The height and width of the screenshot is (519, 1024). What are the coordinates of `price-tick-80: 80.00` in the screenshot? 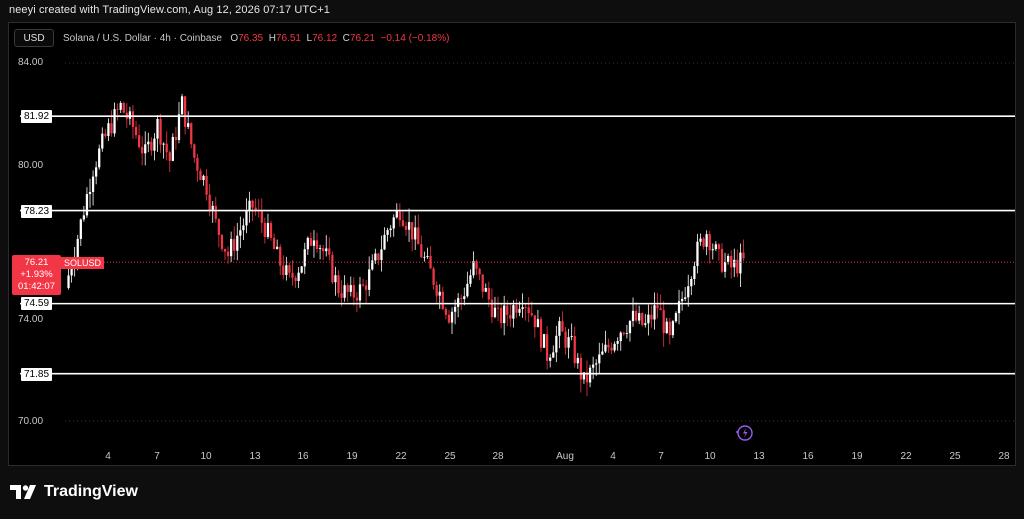 It's located at (31, 165).